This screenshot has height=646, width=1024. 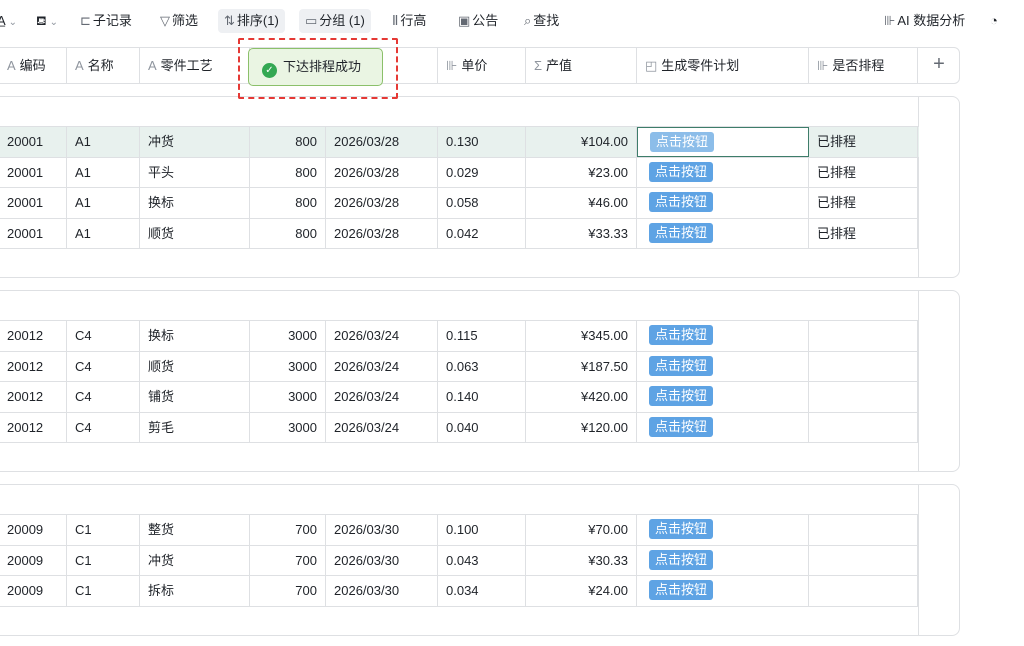 What do you see at coordinates (179, 21) in the screenshot?
I see `filter-button: ▽ 筛选` at bounding box center [179, 21].